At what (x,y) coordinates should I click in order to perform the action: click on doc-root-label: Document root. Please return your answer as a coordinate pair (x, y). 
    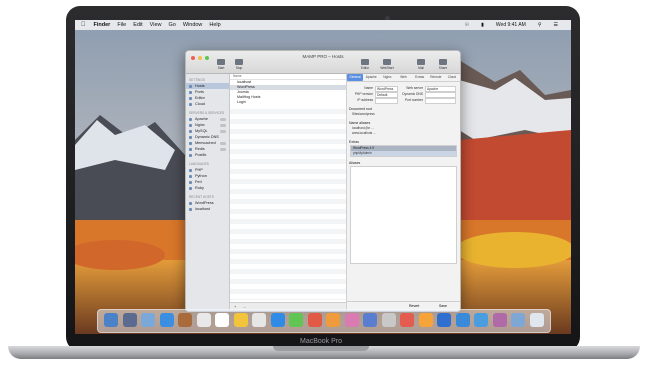
    Looking at the image, I should click on (360, 109).